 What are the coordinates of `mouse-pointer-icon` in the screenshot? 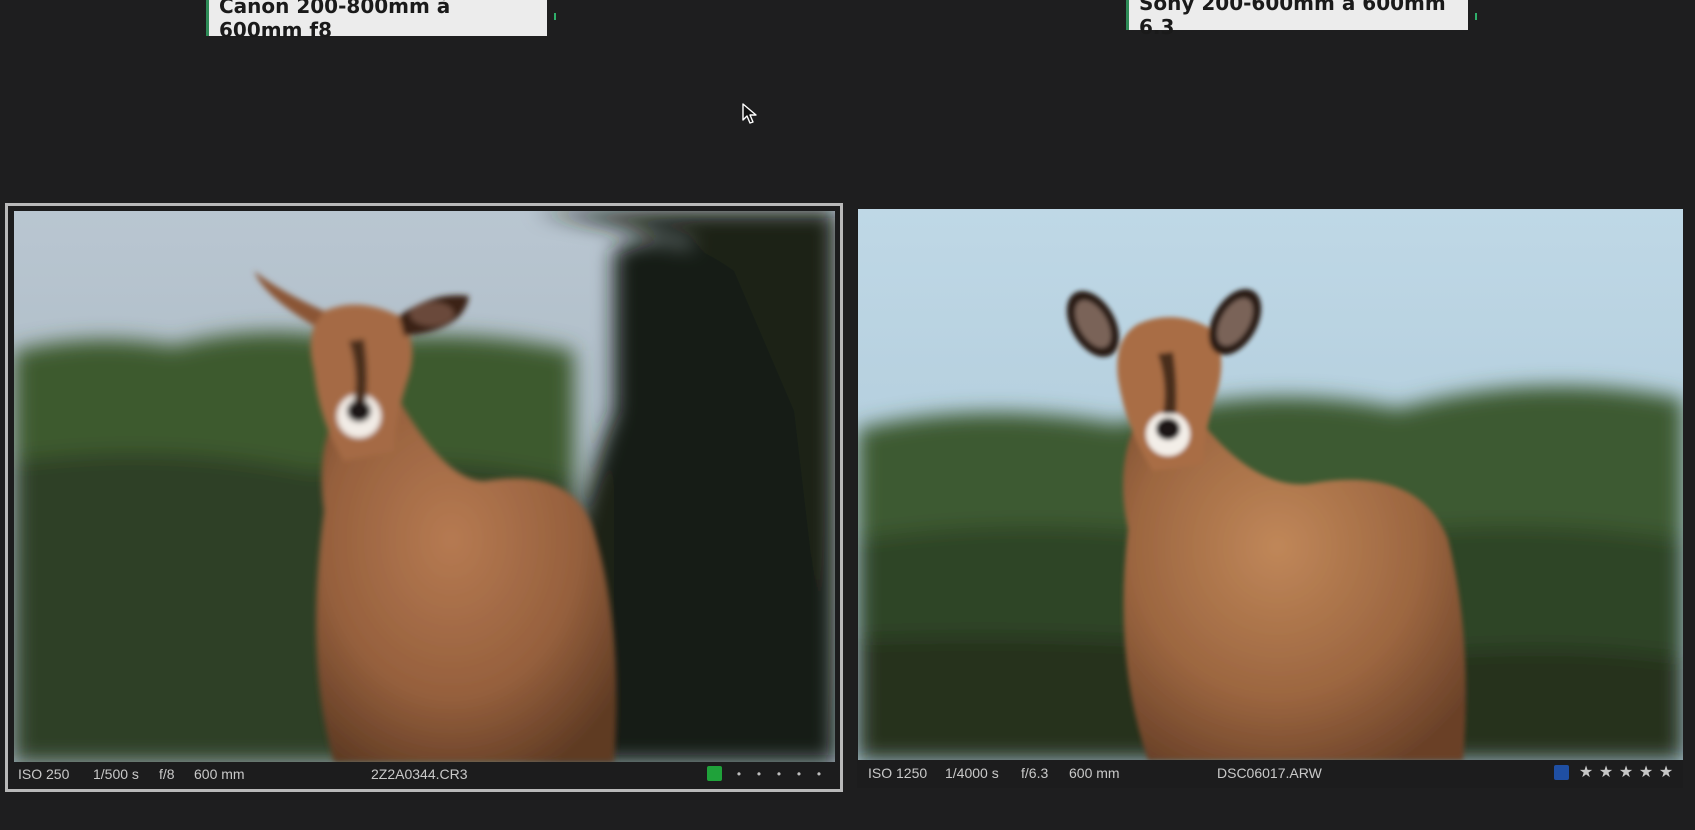 It's located at (749, 113).